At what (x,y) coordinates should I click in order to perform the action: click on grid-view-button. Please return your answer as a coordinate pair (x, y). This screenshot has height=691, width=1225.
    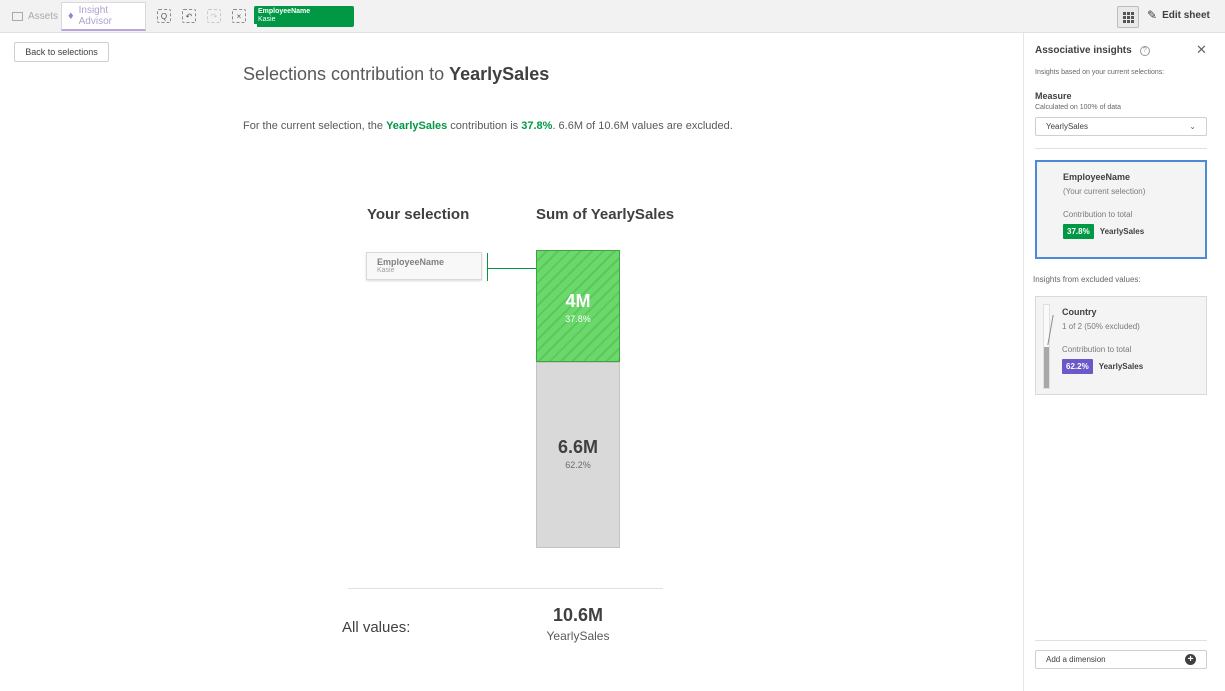
    Looking at the image, I should click on (1128, 17).